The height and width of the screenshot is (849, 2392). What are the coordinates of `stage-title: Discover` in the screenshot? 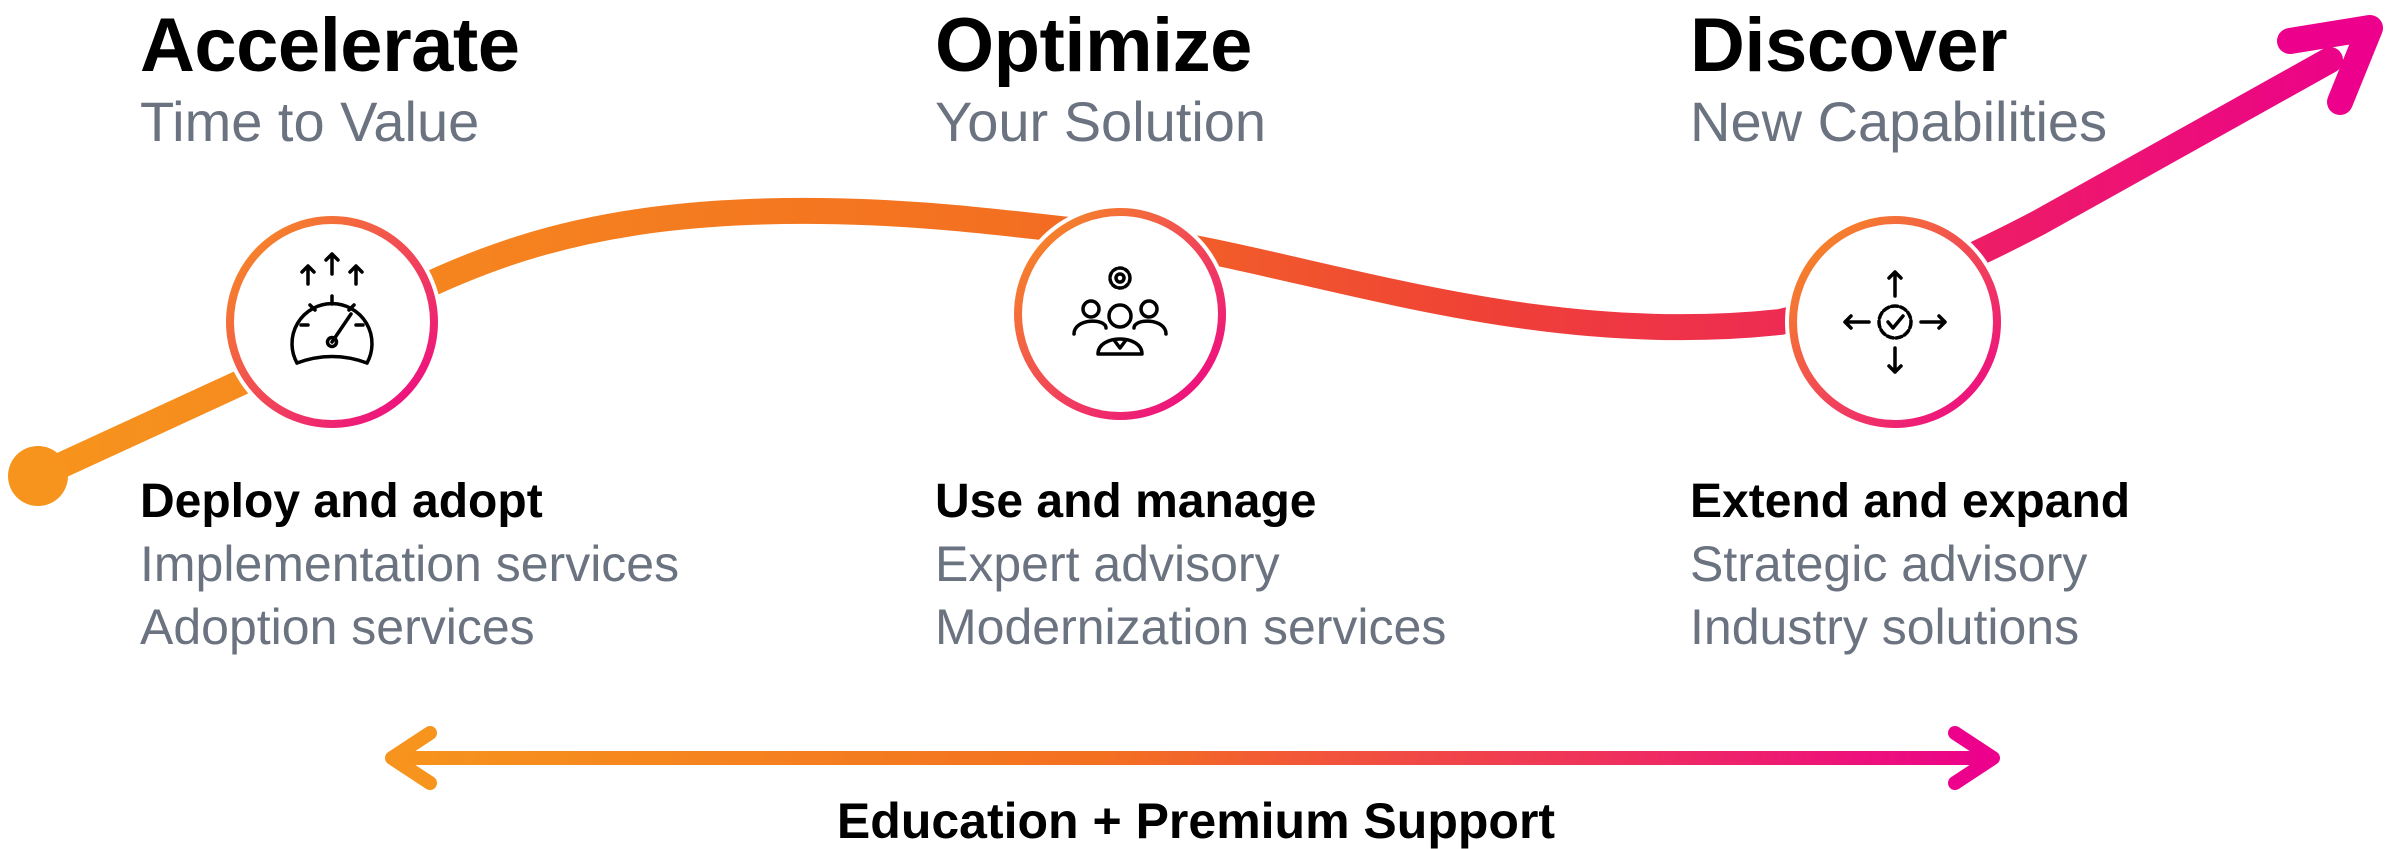 It's located at (1849, 45).